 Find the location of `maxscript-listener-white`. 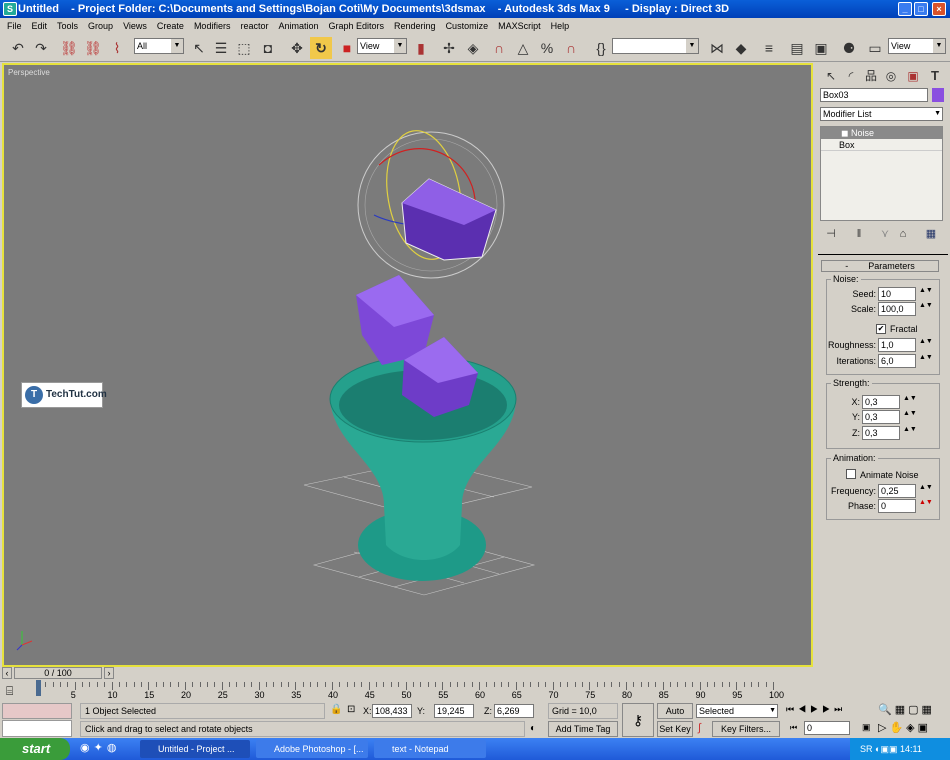

maxscript-listener-white is located at coordinates (37, 728).